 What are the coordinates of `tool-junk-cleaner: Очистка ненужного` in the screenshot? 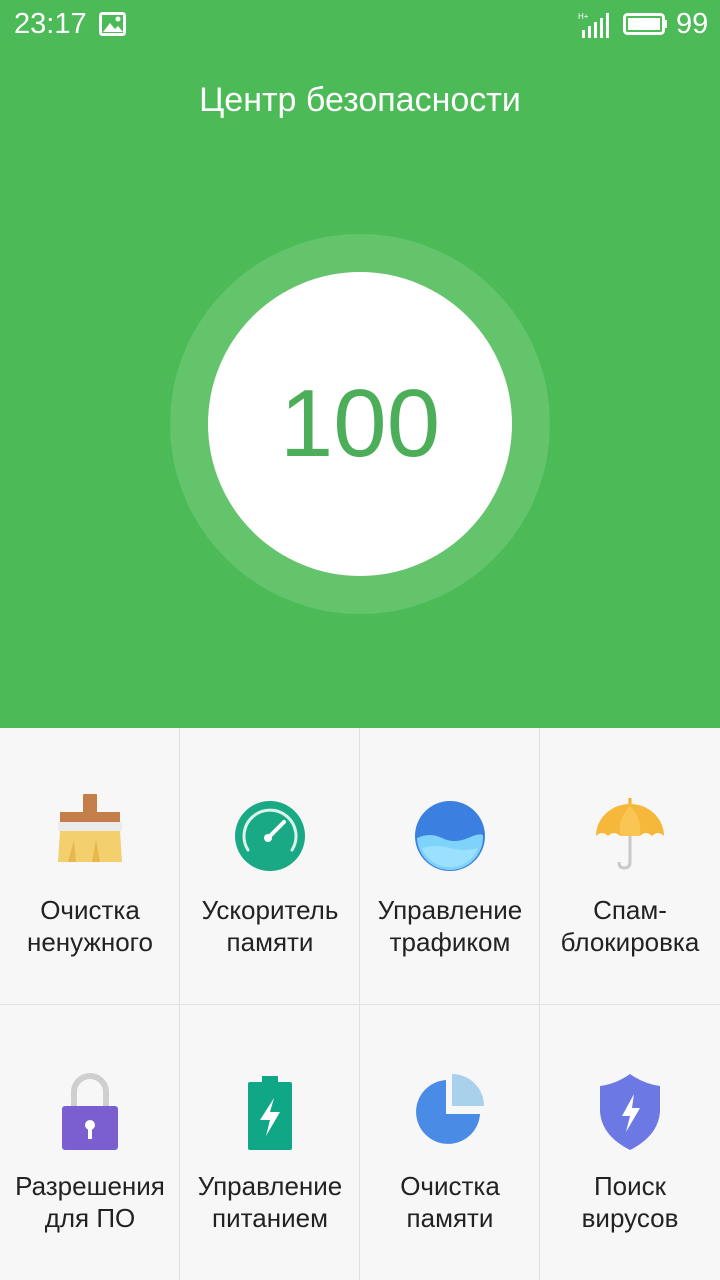 It's located at (90, 866).